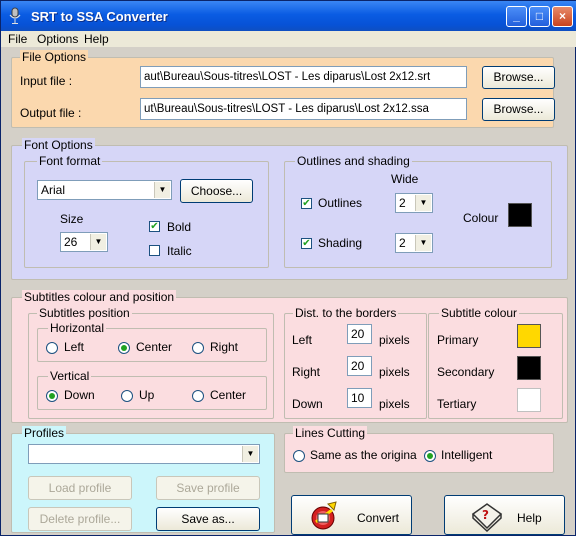 This screenshot has height=536, width=576. I want to click on shading-checkbox: ✔, so click(306, 243).